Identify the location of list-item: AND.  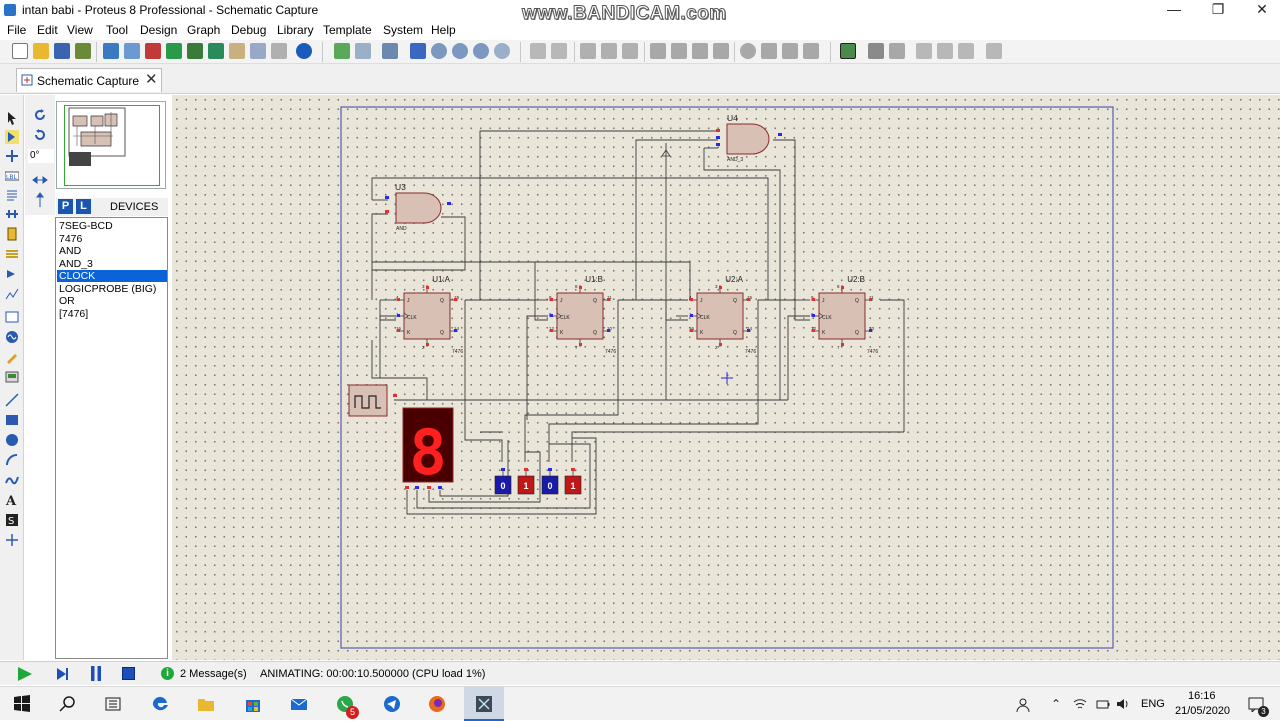
(112, 251).